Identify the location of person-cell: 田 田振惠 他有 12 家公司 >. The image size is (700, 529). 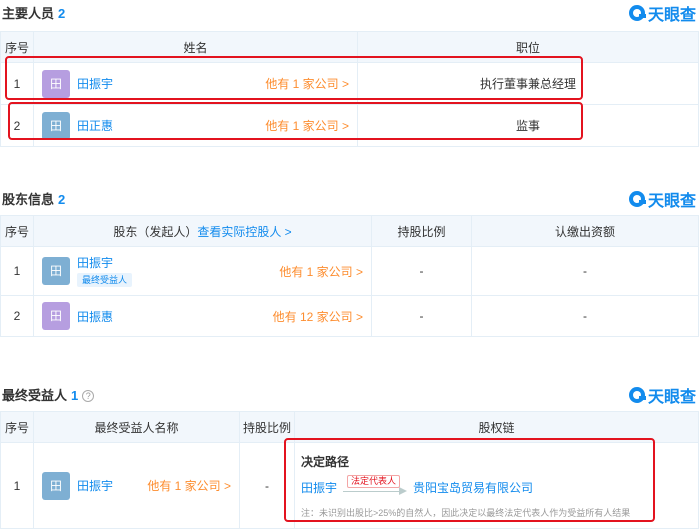
(202, 316).